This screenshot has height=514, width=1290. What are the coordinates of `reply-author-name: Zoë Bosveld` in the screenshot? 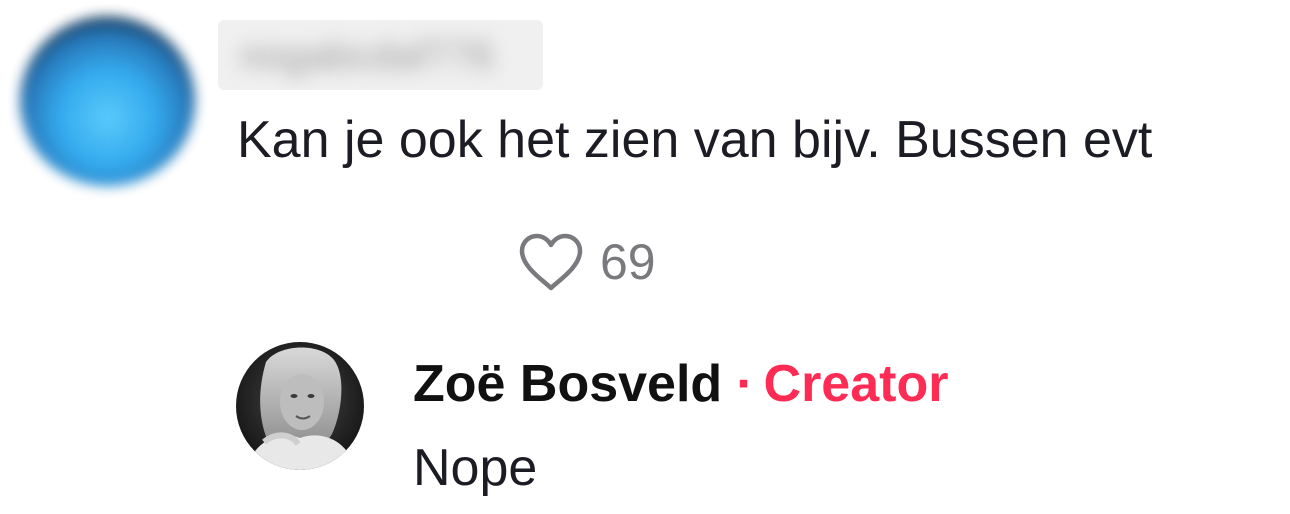 It's located at (567, 384).